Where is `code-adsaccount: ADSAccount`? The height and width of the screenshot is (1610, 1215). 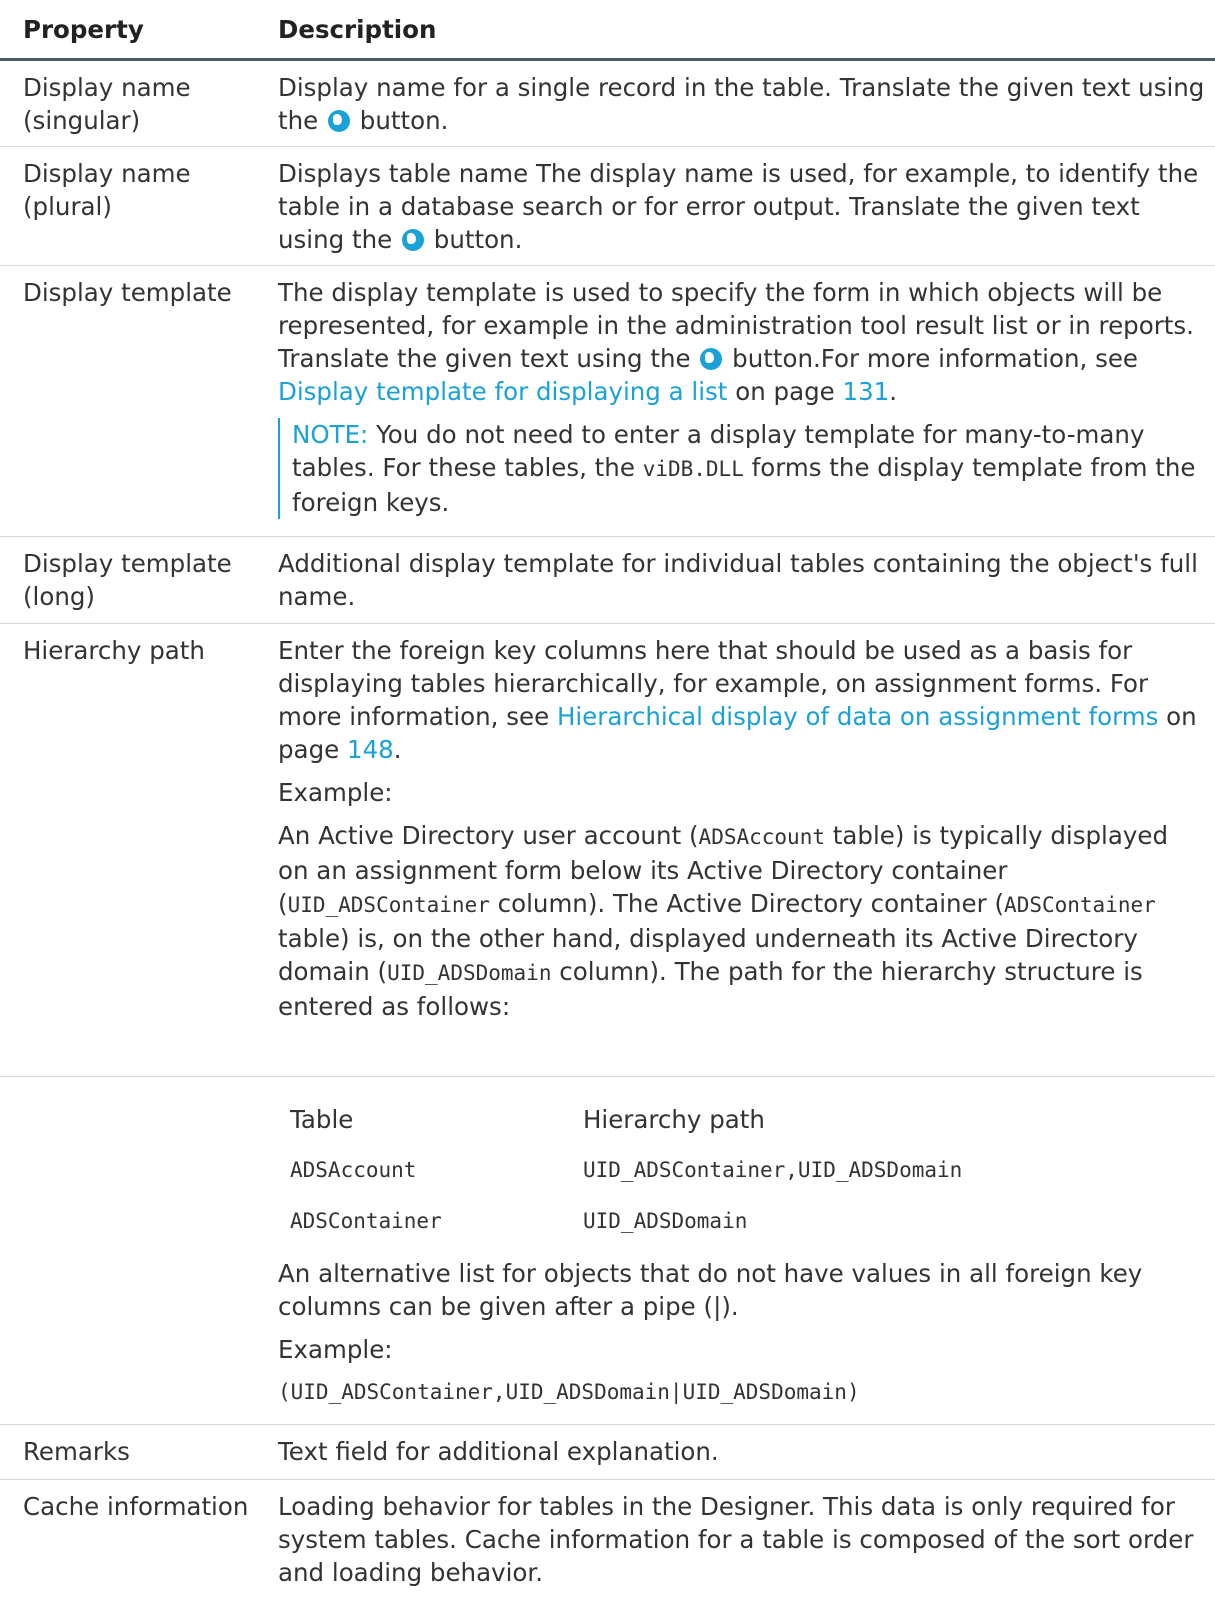 code-adsaccount: ADSAccount is located at coordinates (761, 837).